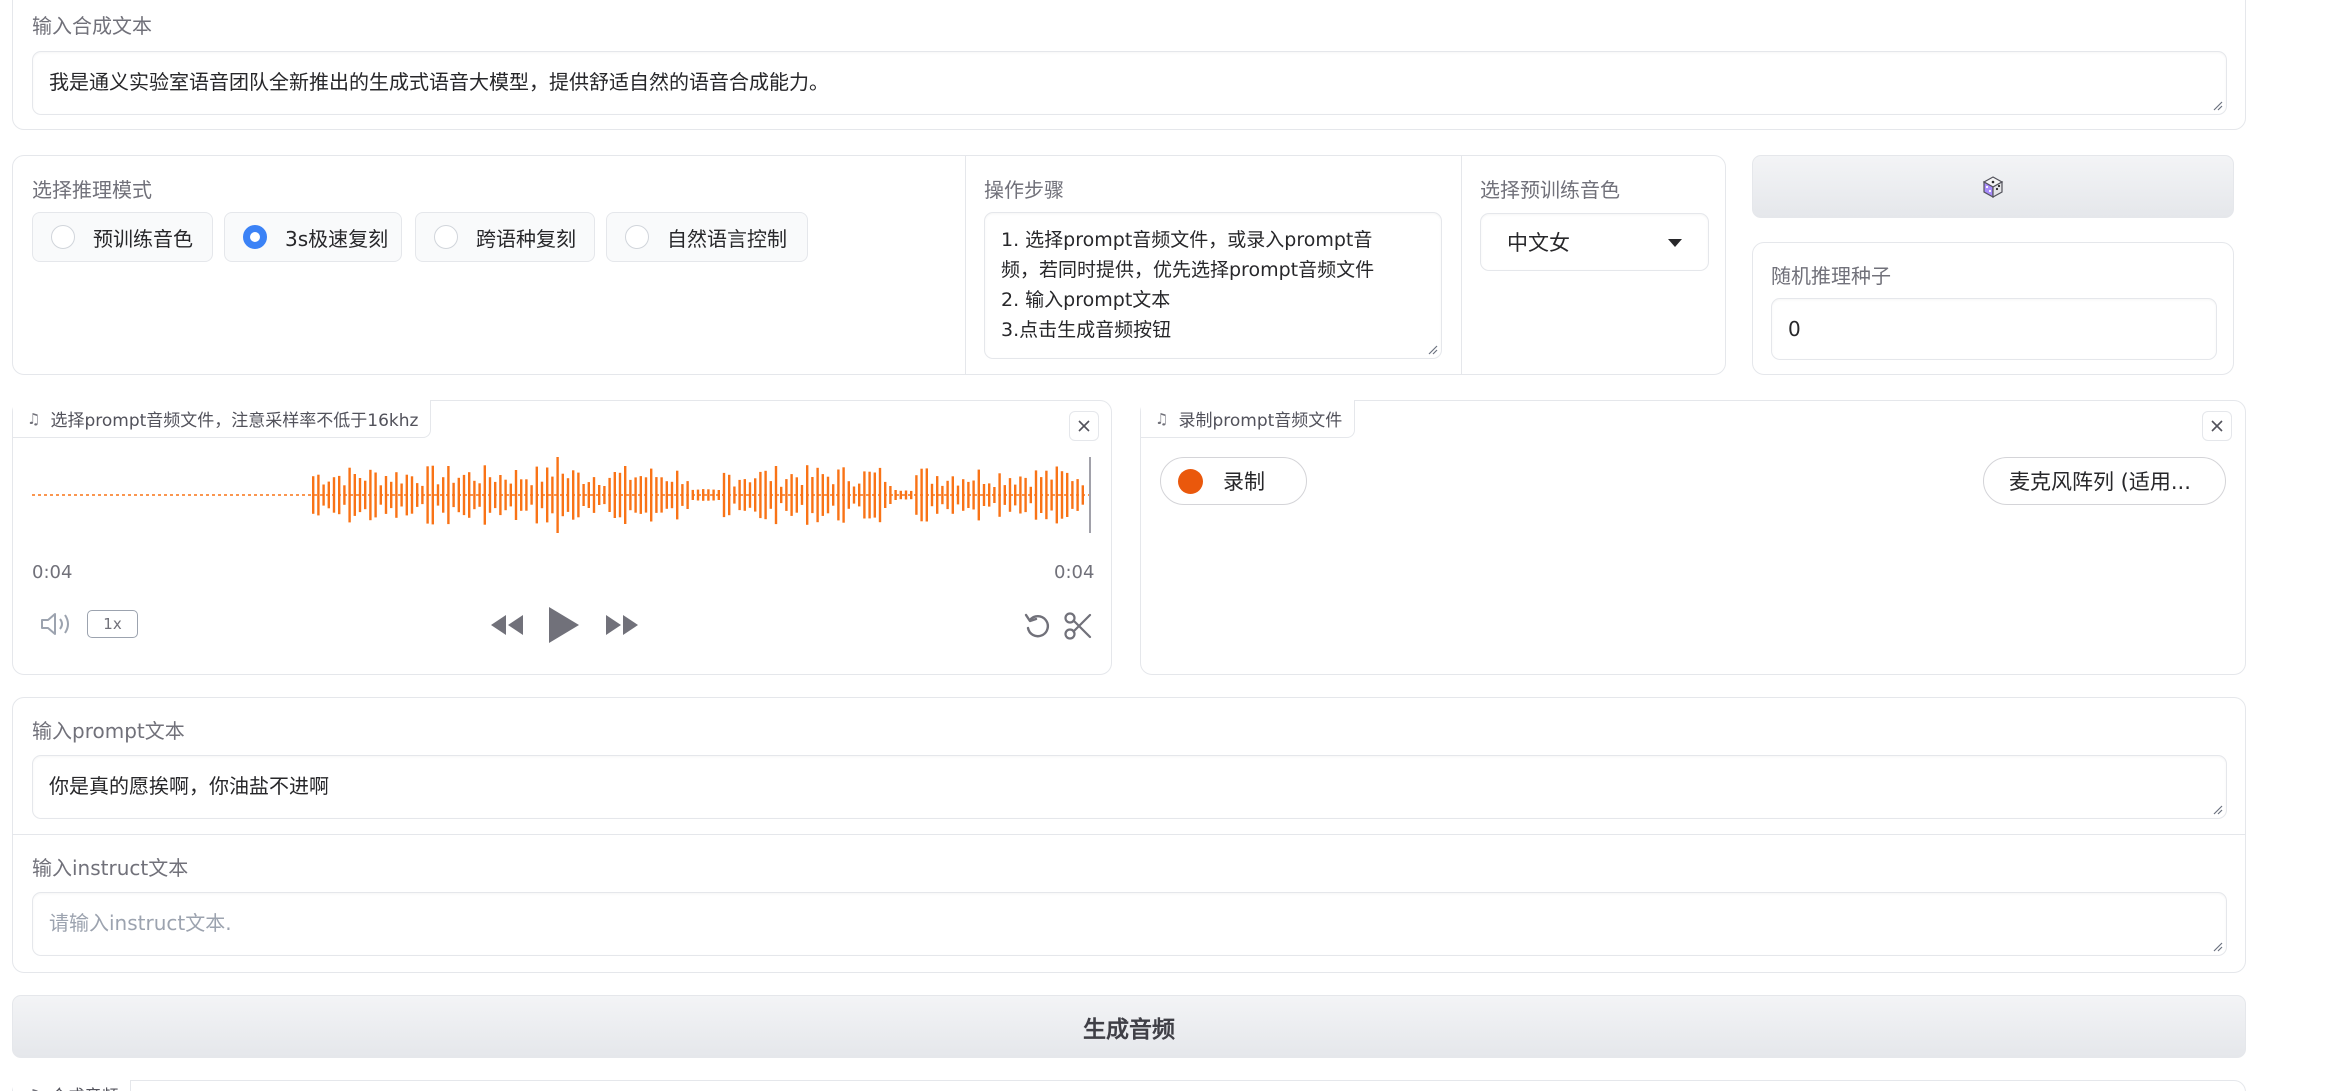 This screenshot has width=2325, height=1091. What do you see at coordinates (255, 237) in the screenshot?
I see `radio-circle-checked` at bounding box center [255, 237].